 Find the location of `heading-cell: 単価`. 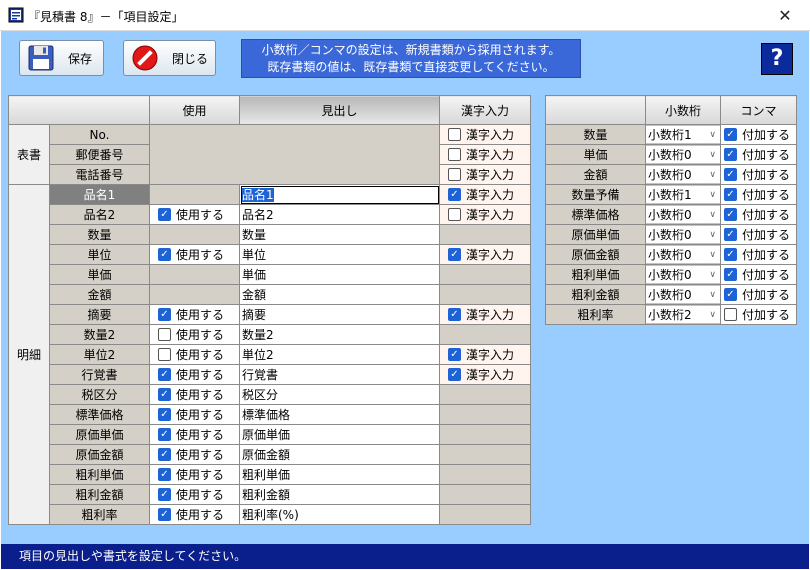

heading-cell: 単価 is located at coordinates (339, 274).